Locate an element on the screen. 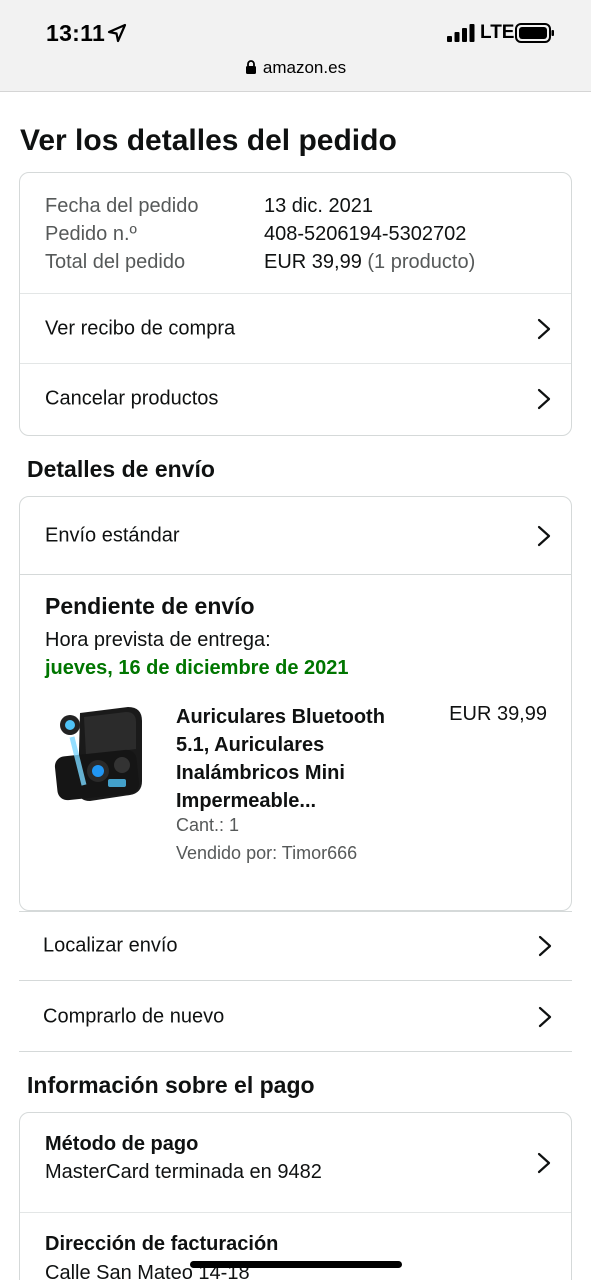  track-package-label: Localizar envío is located at coordinates (110, 945).